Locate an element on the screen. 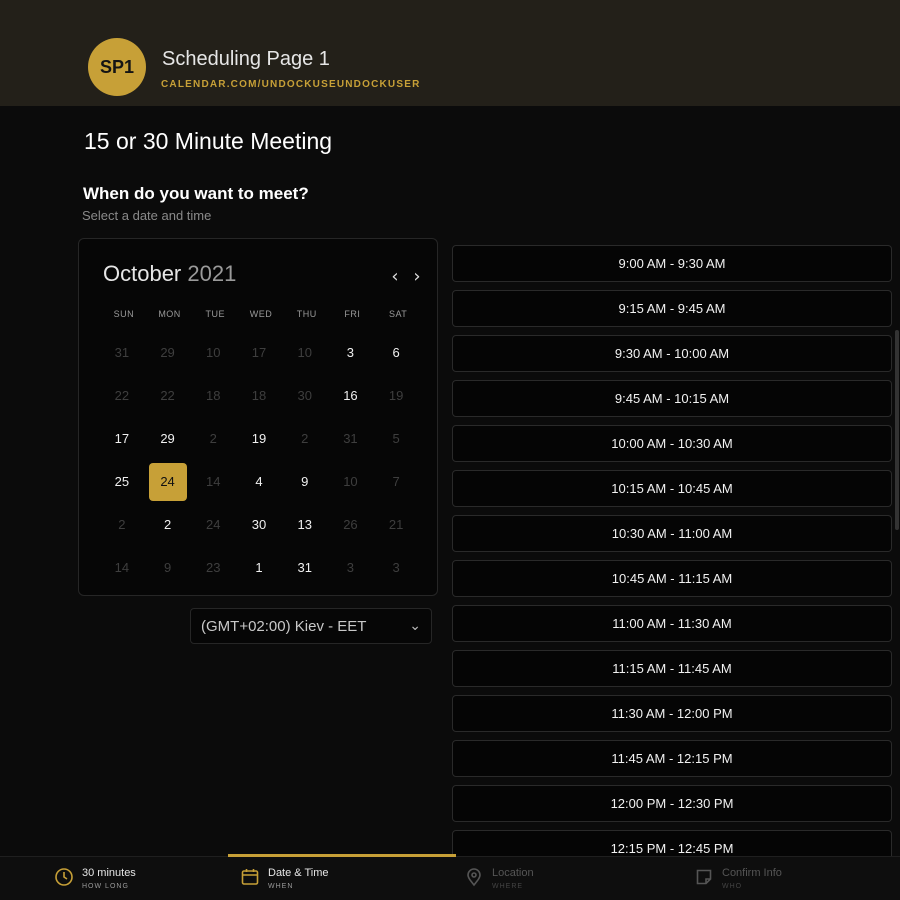  calendar-day-selected: 24 is located at coordinates (168, 481).